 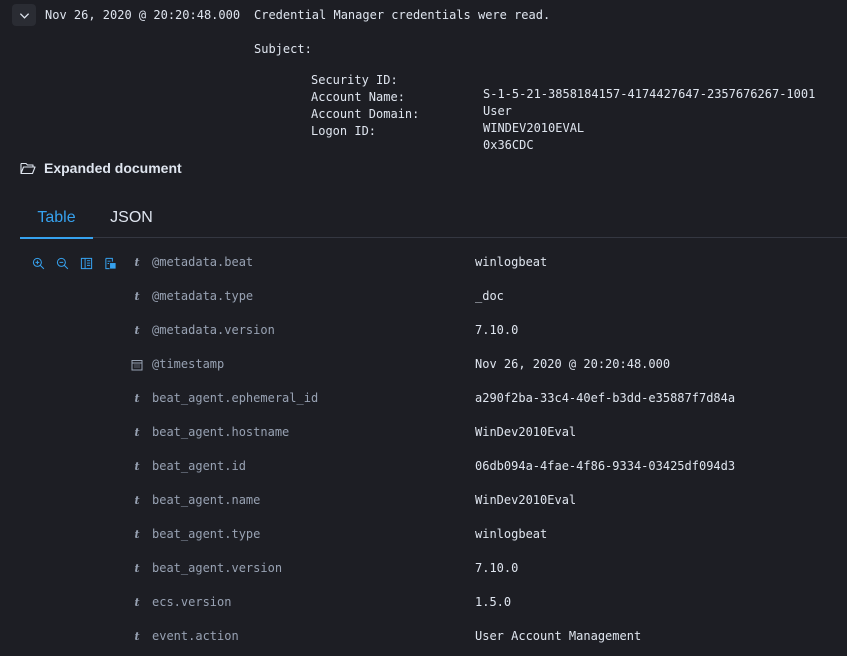 I want to click on filter-for-value-button, so click(x=38, y=263).